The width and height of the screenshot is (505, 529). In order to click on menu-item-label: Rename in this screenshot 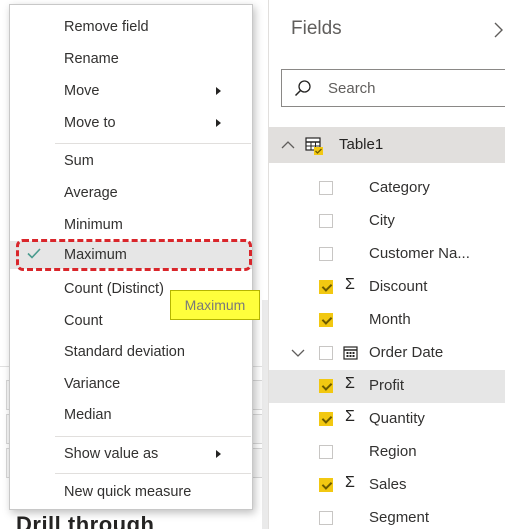, I will do `click(91, 59)`.